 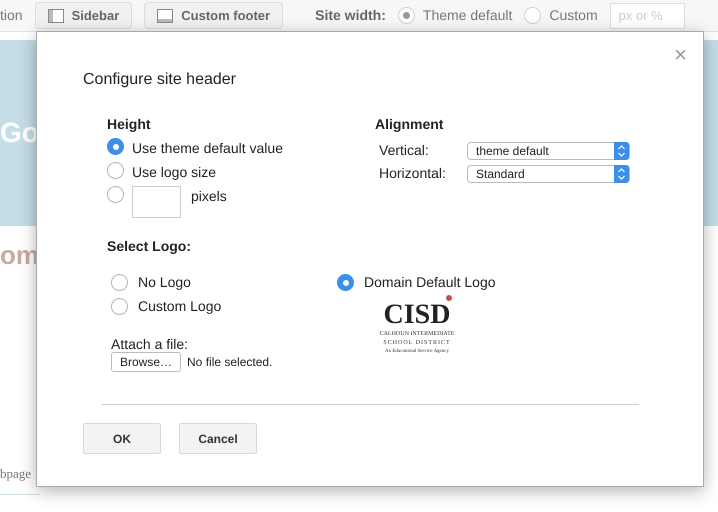 What do you see at coordinates (548, 151) in the screenshot?
I see `select-field: theme default` at bounding box center [548, 151].